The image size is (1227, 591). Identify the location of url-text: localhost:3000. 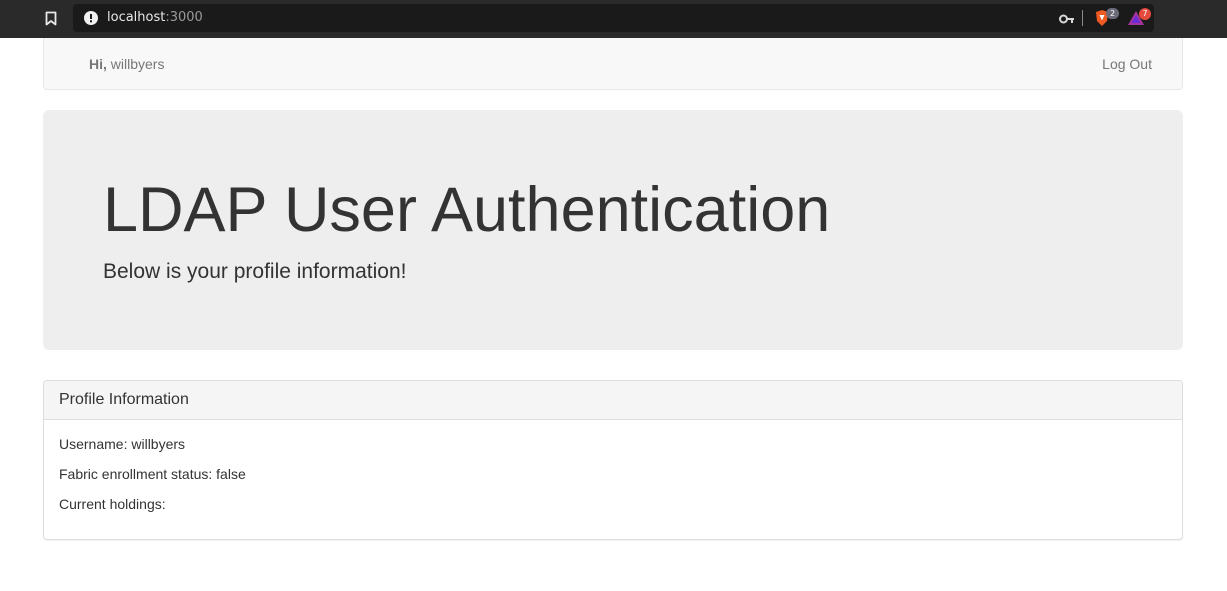
(155, 17).